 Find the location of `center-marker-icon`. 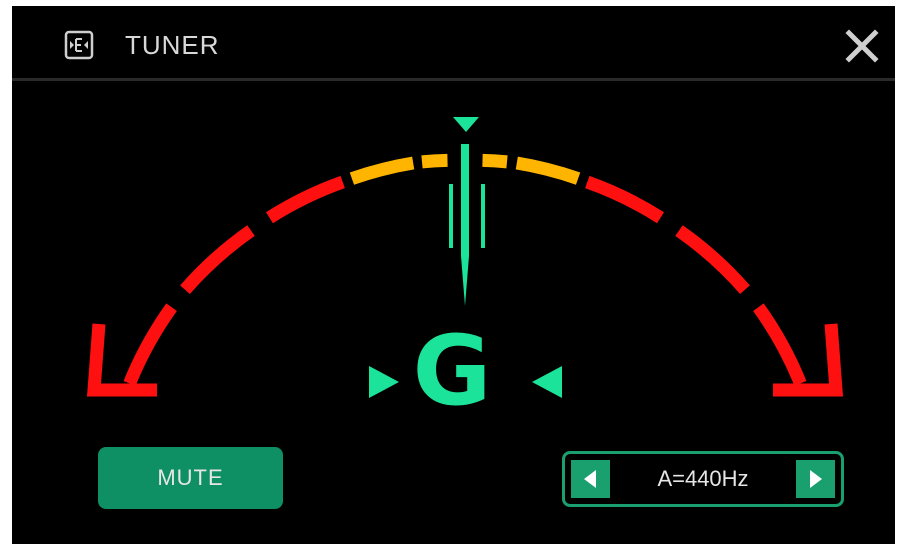

center-marker-icon is located at coordinates (466, 124).